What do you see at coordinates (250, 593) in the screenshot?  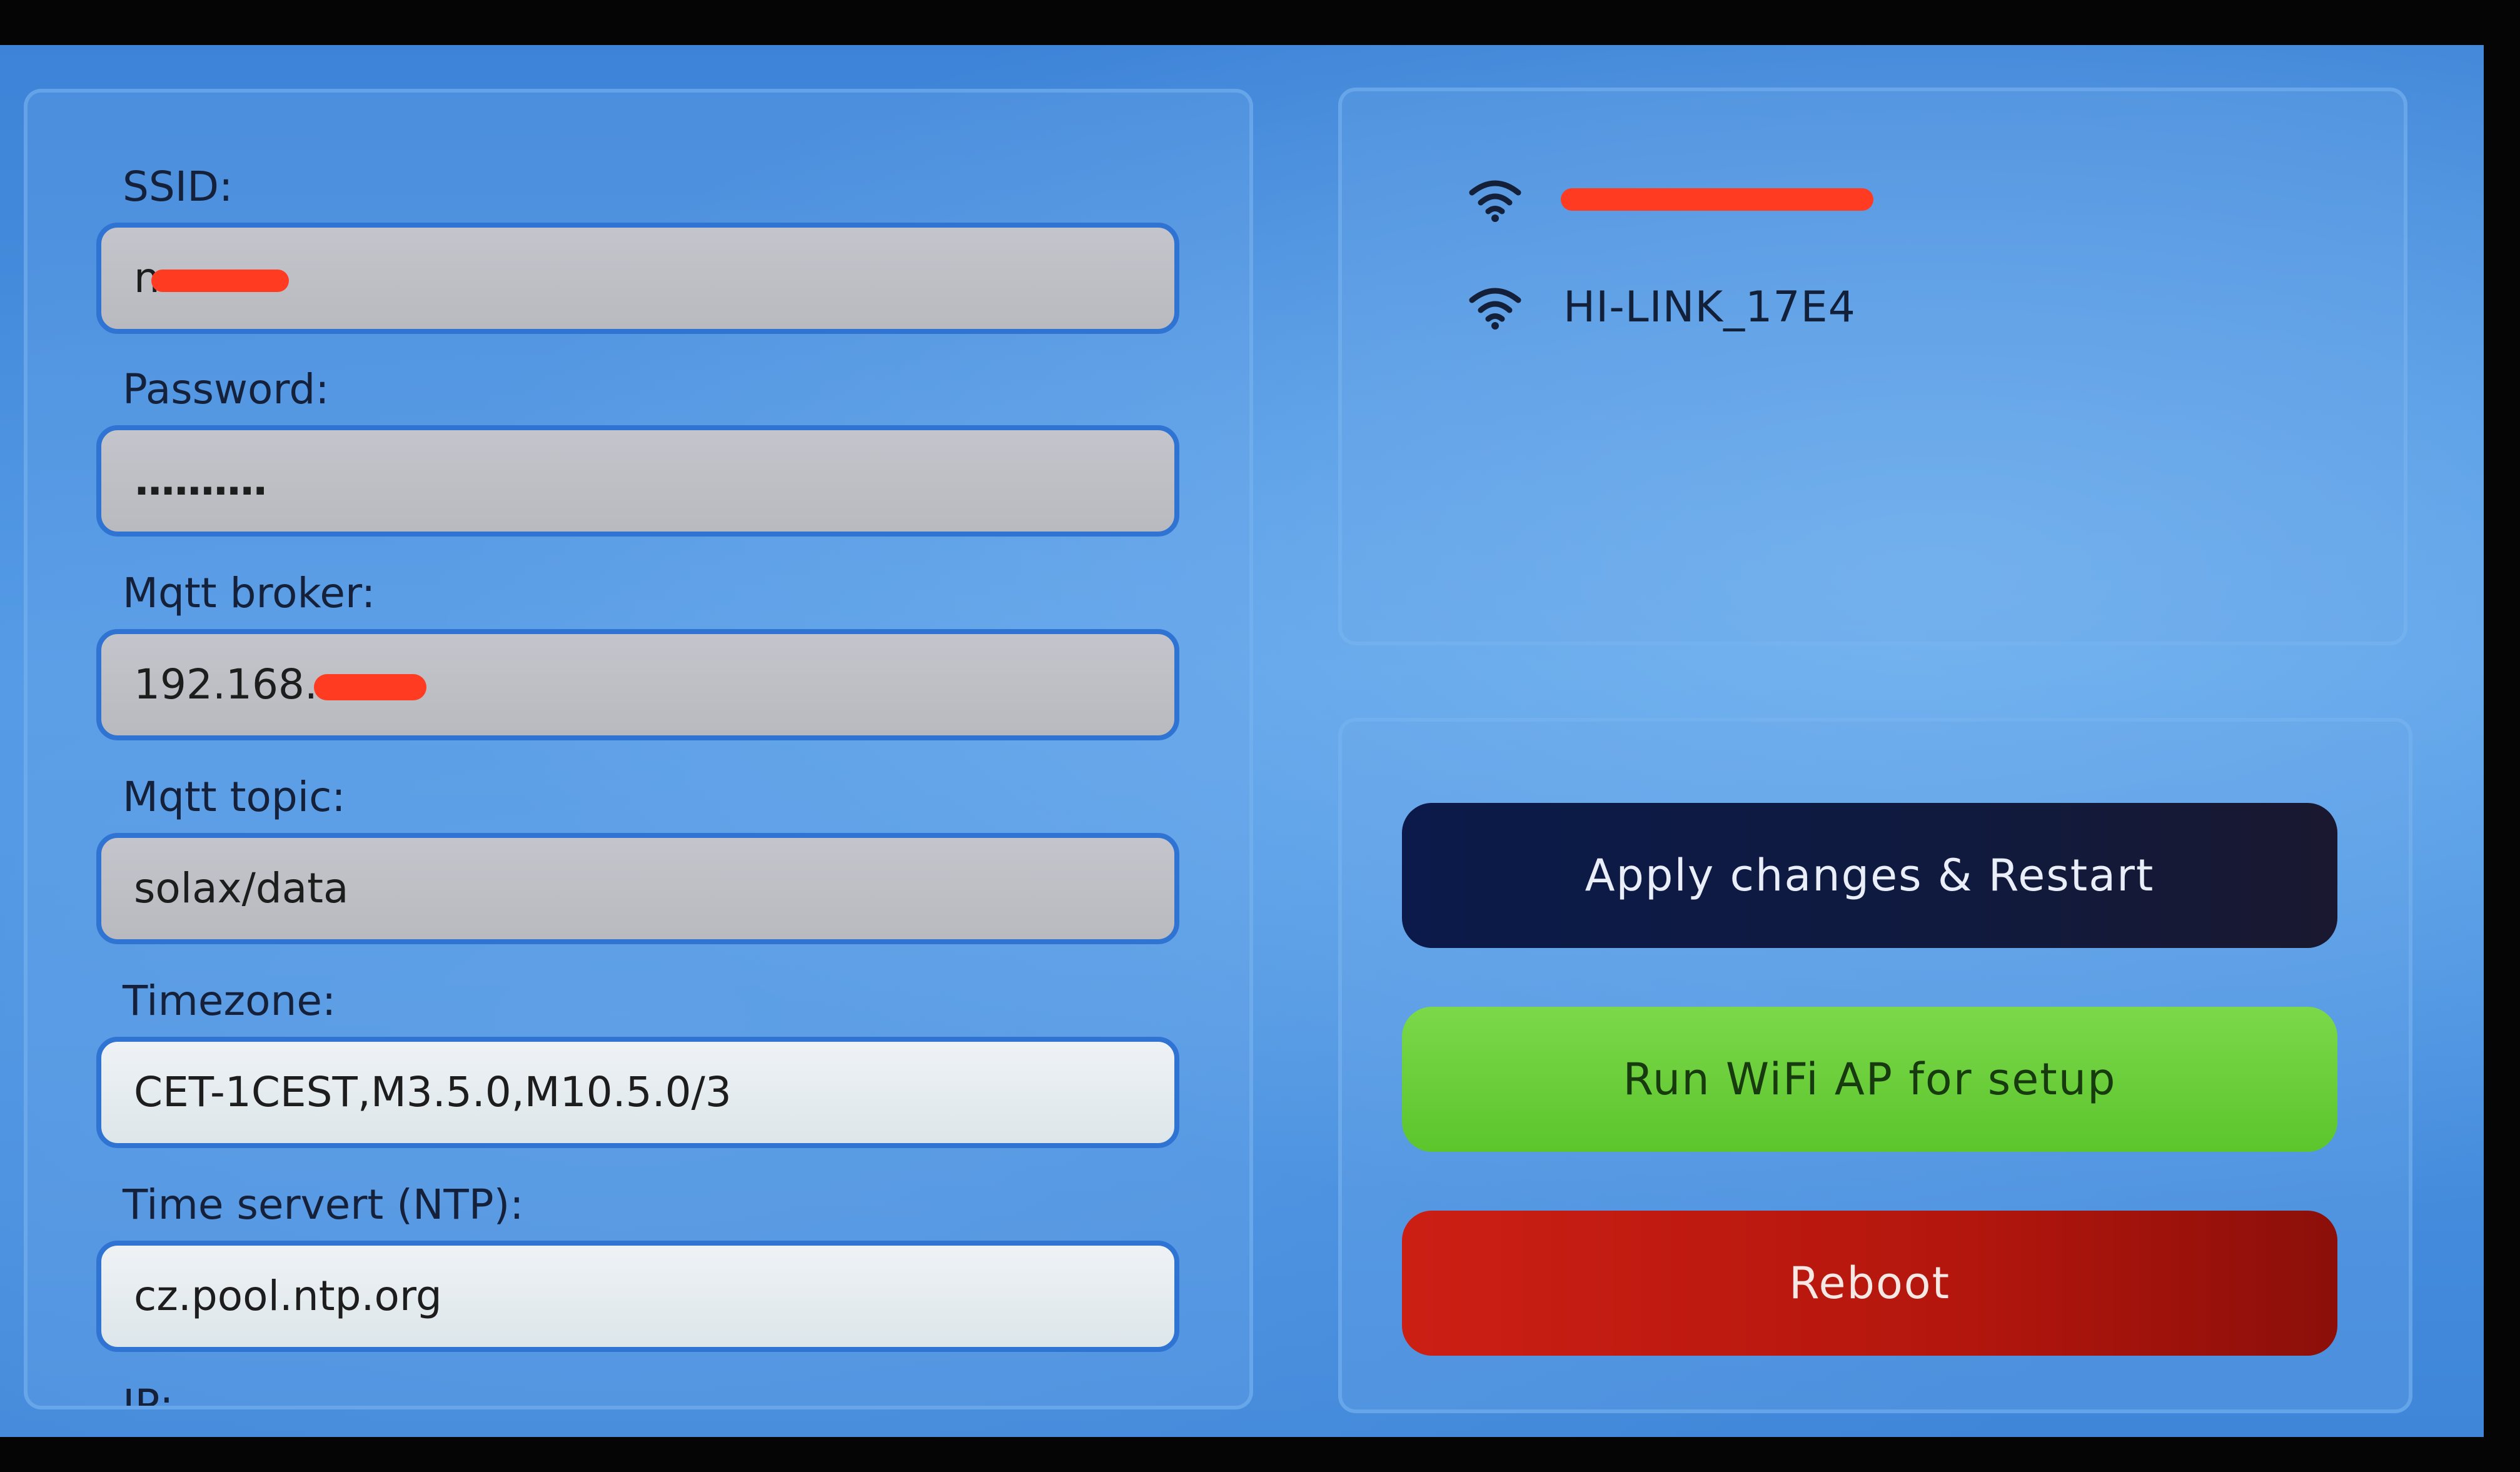 I see `mqtt-broker-label: Mqtt broker:` at bounding box center [250, 593].